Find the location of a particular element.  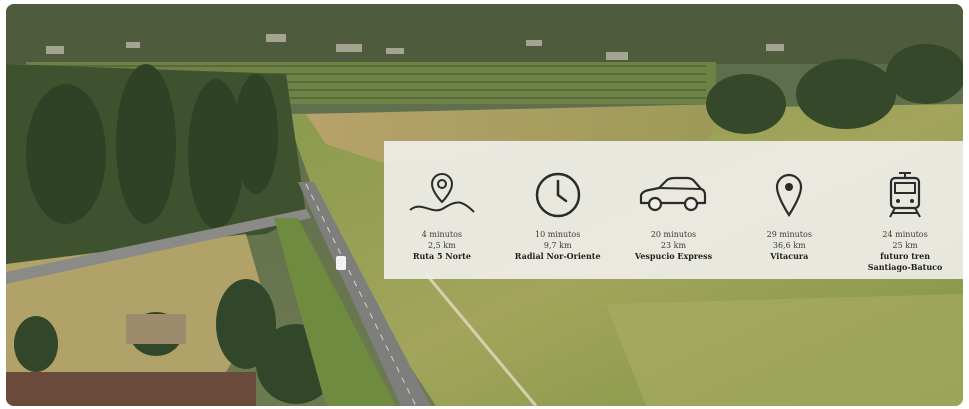

stat-destination: futuro tren is located at coordinates (905, 256).